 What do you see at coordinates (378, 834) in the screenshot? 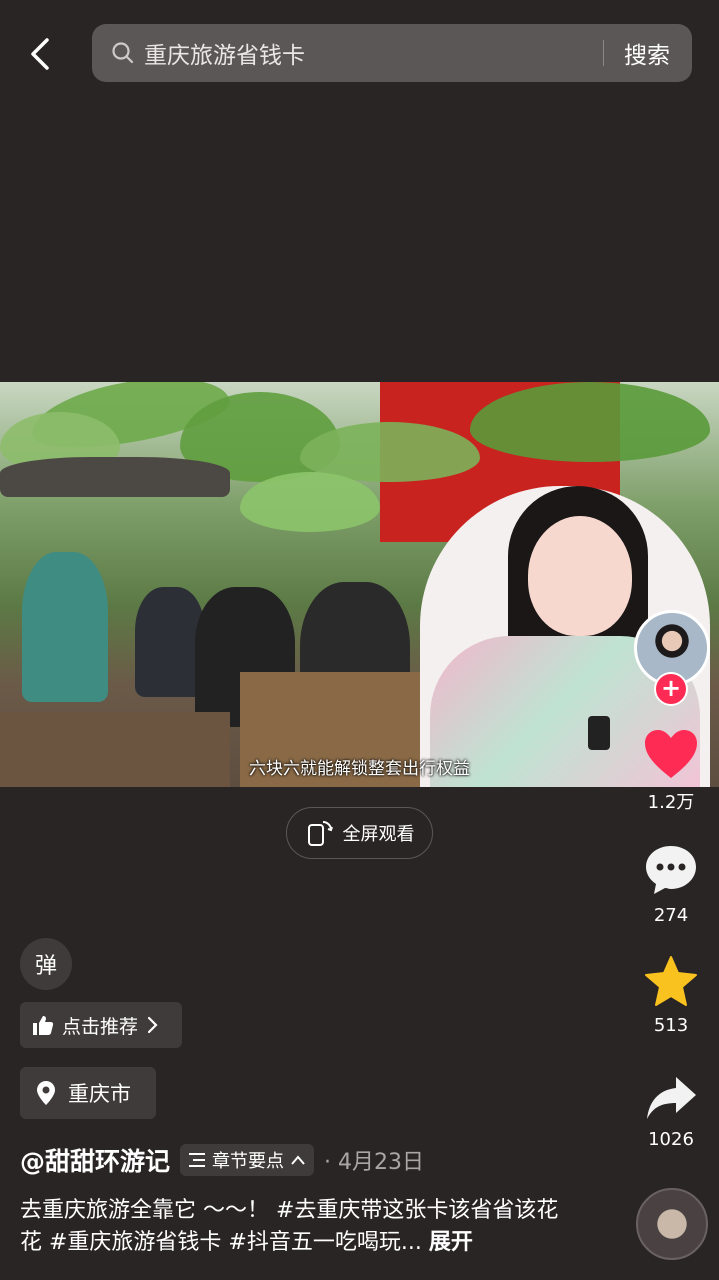
I see `fullscreen-label: 全屏观看` at bounding box center [378, 834].